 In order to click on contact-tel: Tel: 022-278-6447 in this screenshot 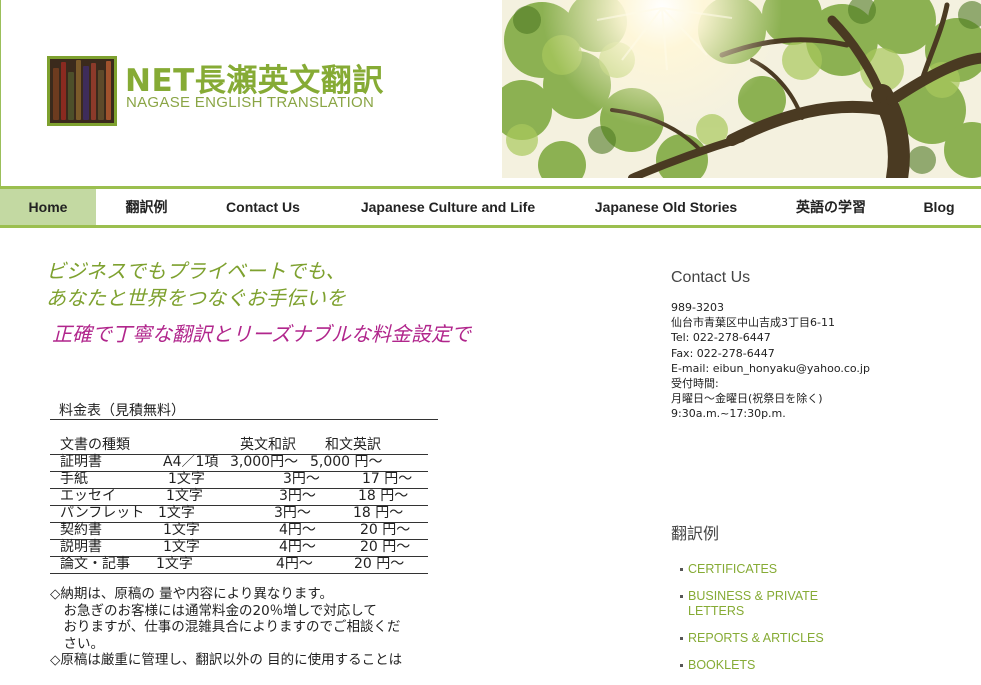, I will do `click(721, 338)`.